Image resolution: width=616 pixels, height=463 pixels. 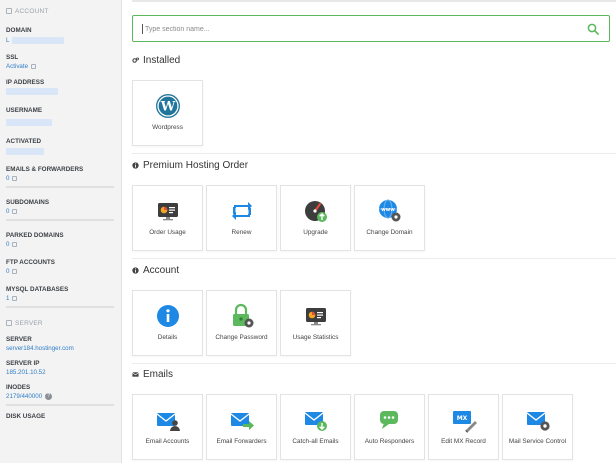 I want to click on tile-email-forwarders: Email Forwarders, so click(x=241, y=427).